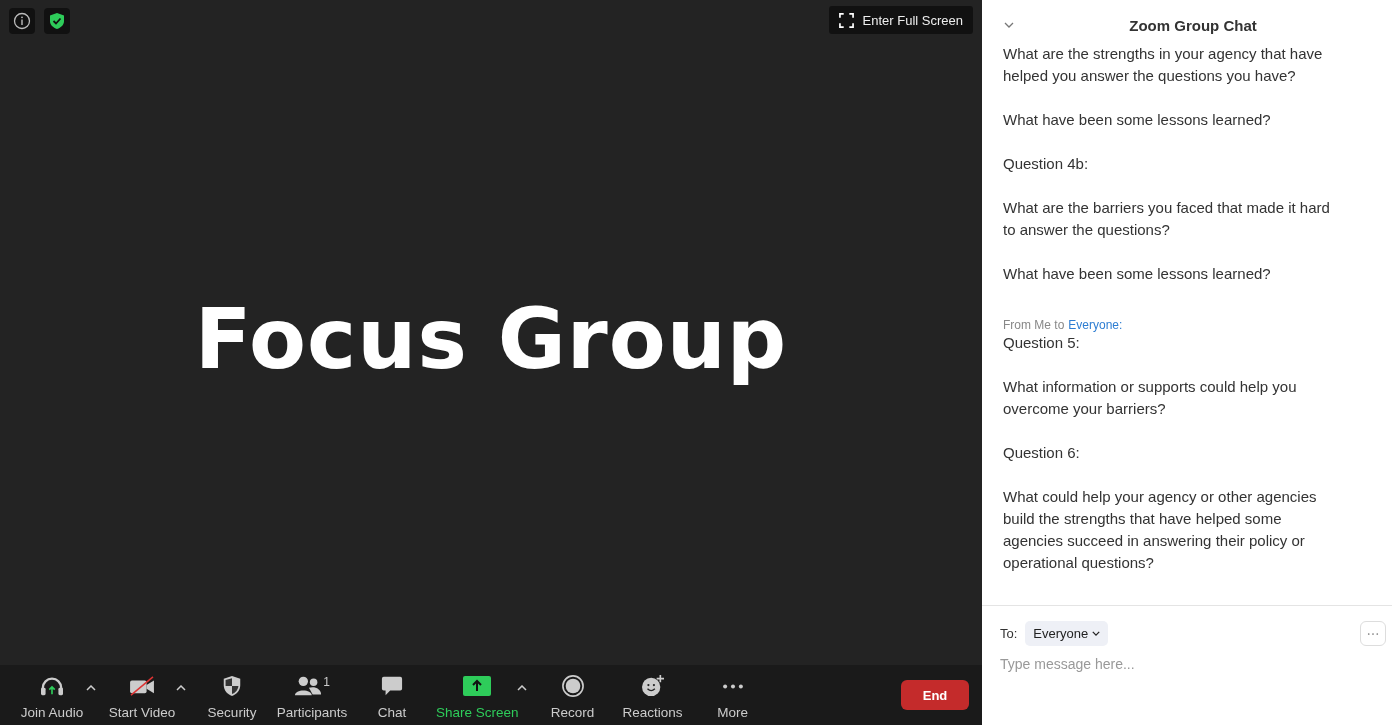 Image resolution: width=1392 pixels, height=725 pixels. I want to click on message-text: Question 5:, so click(1042, 343).